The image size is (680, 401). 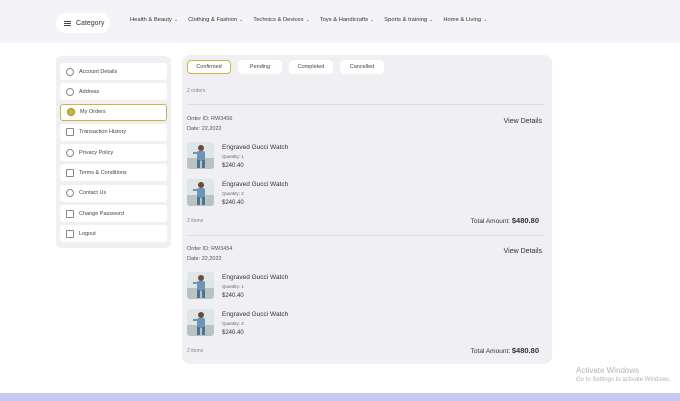 I want to click on nav-item-sports-training: Sports & training ⌄, so click(x=408, y=20).